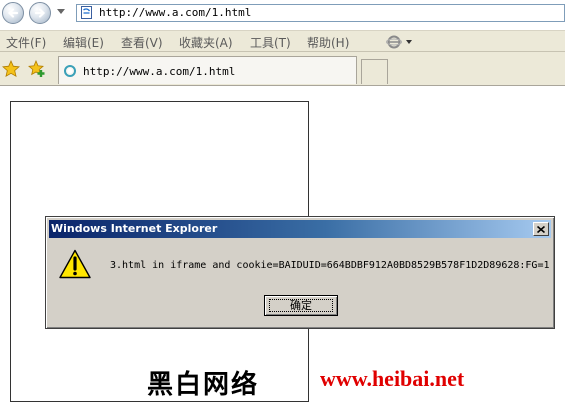  I want to click on watermark-url: www.heibai.net, so click(392, 378).